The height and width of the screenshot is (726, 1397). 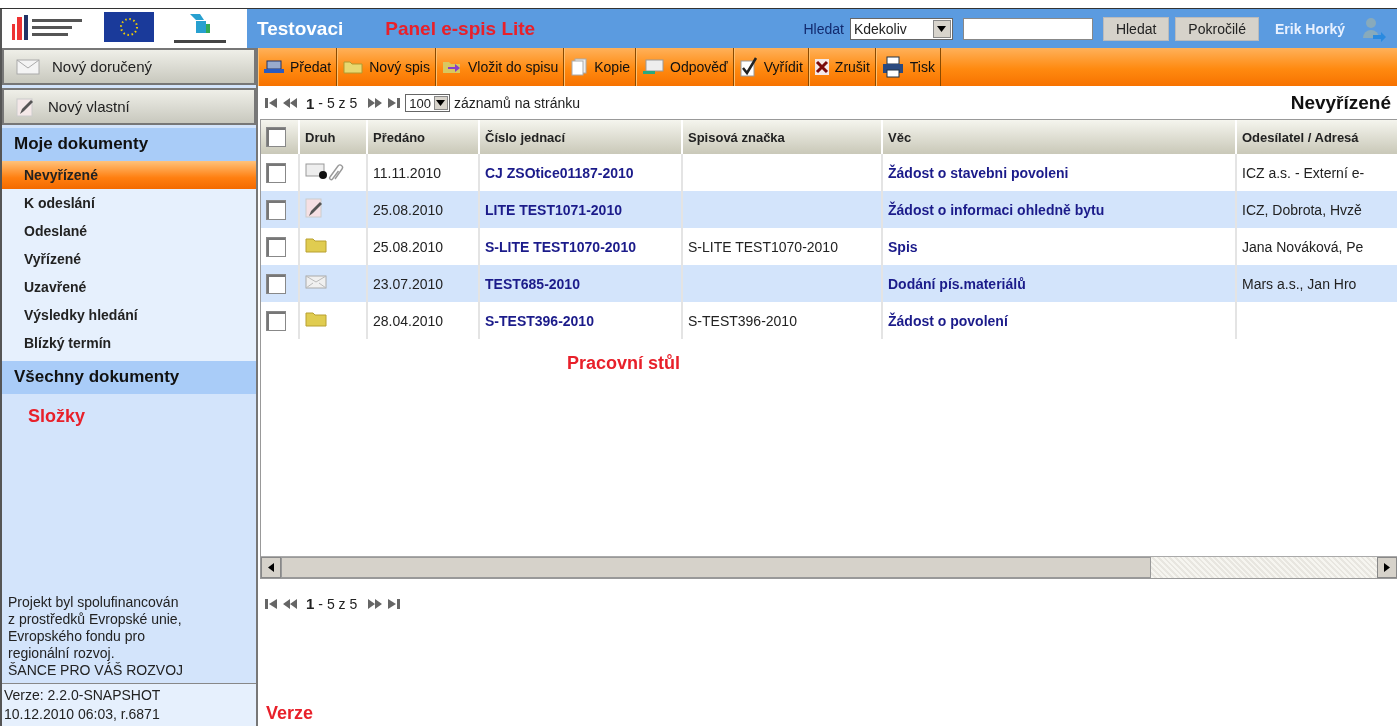 What do you see at coordinates (276, 137) in the screenshot?
I see `select-all-checkbox` at bounding box center [276, 137].